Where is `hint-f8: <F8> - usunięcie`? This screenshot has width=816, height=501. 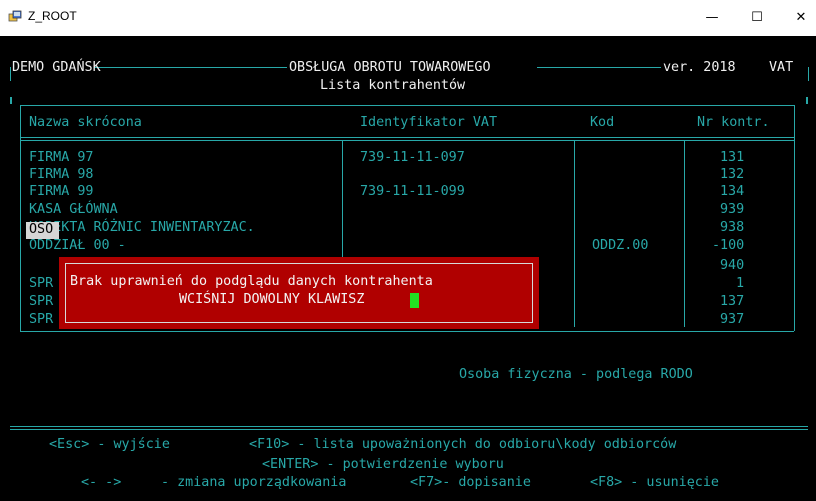 hint-f8: <F8> - usunięcie is located at coordinates (654, 482).